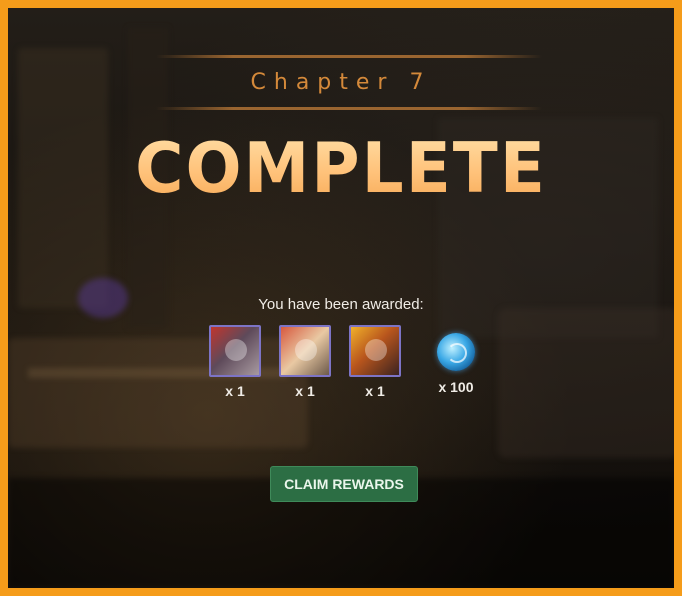 The height and width of the screenshot is (596, 682). I want to click on chapter-label: Chapter 7, so click(341, 82).